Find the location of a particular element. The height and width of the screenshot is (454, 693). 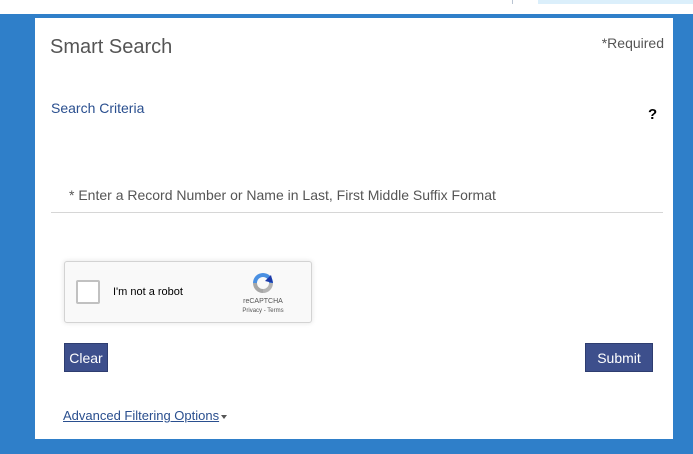

advanced-filtering-toggle: Advanced Filtering Options is located at coordinates (145, 415).